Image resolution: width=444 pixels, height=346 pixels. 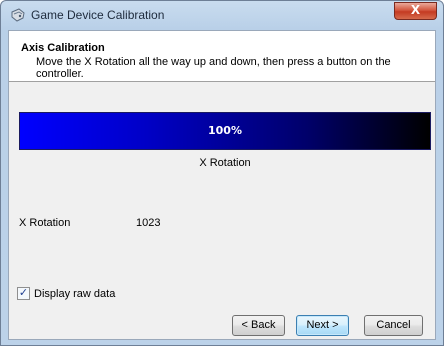 I want to click on game-controller-icon, so click(x=18, y=15).